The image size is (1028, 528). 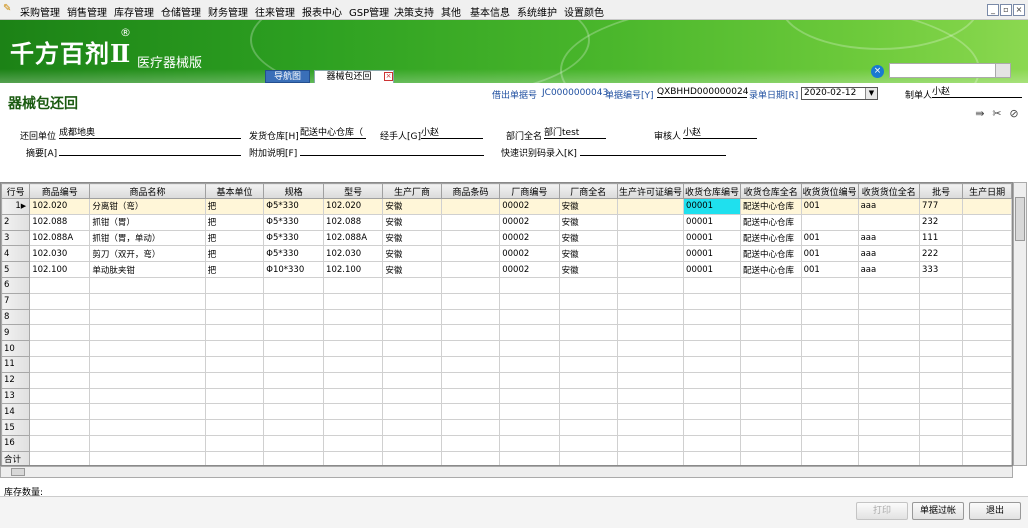 What do you see at coordinates (575, 133) in the screenshot?
I see `dept-field: 部门test` at bounding box center [575, 133].